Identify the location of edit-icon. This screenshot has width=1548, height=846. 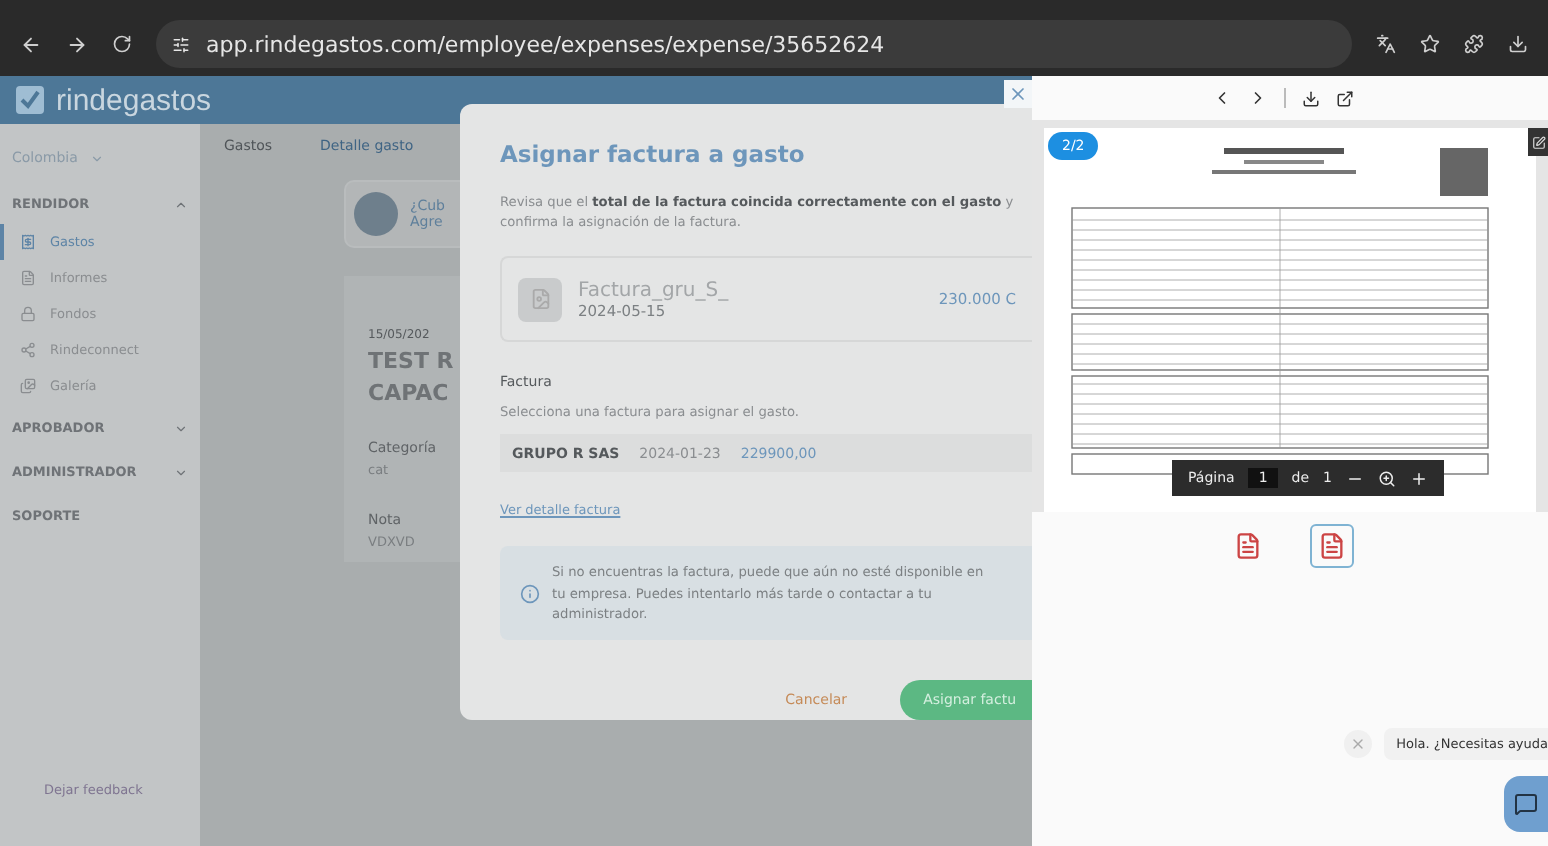
(1538, 142).